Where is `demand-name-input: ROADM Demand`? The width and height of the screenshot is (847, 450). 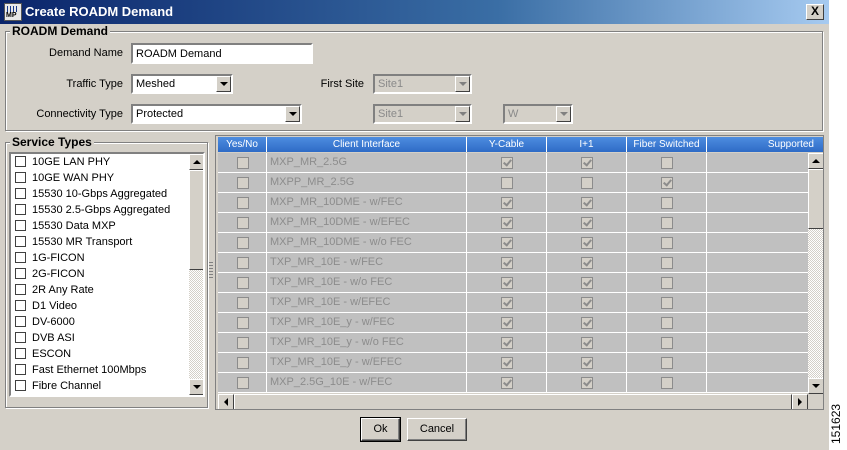
demand-name-input: ROADM Demand is located at coordinates (222, 53).